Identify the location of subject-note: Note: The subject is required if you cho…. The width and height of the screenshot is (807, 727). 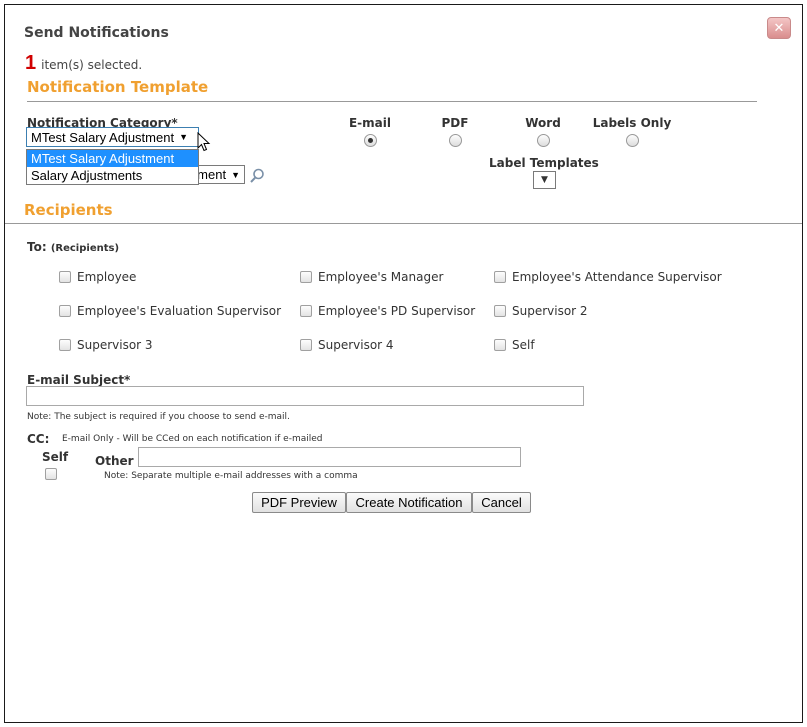
(158, 417).